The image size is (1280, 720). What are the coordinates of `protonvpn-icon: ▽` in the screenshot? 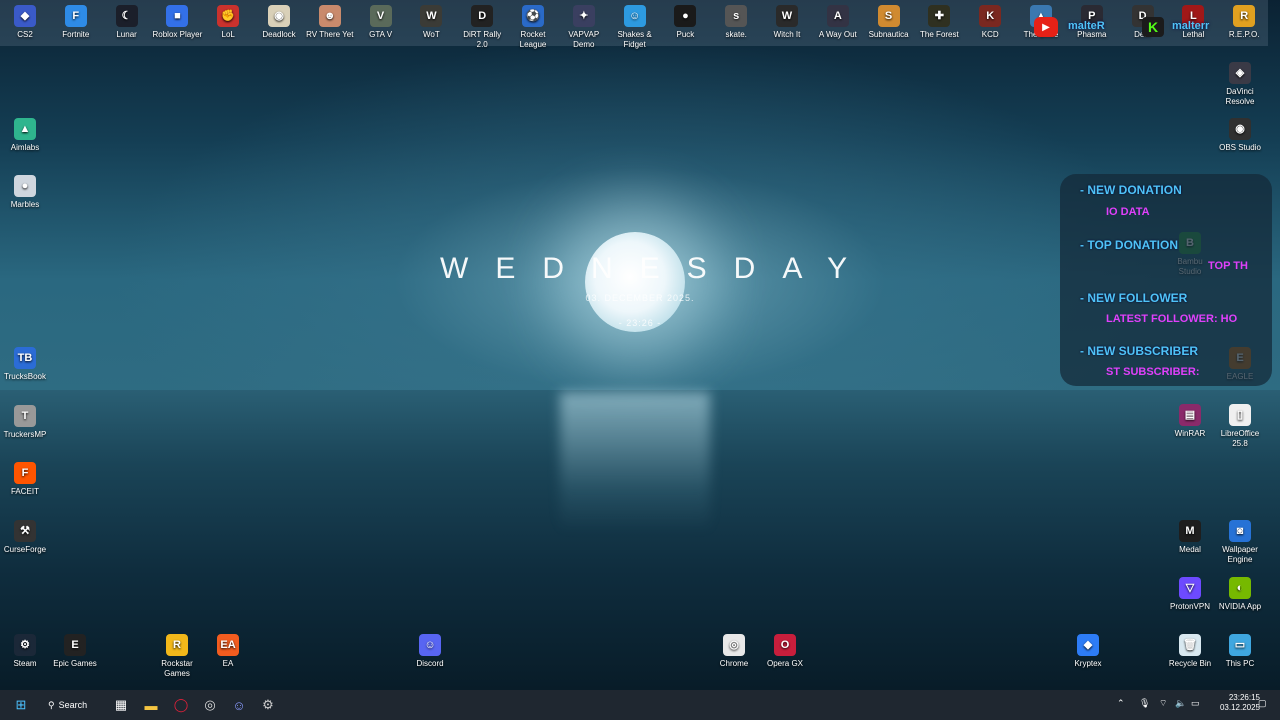 It's located at (1190, 588).